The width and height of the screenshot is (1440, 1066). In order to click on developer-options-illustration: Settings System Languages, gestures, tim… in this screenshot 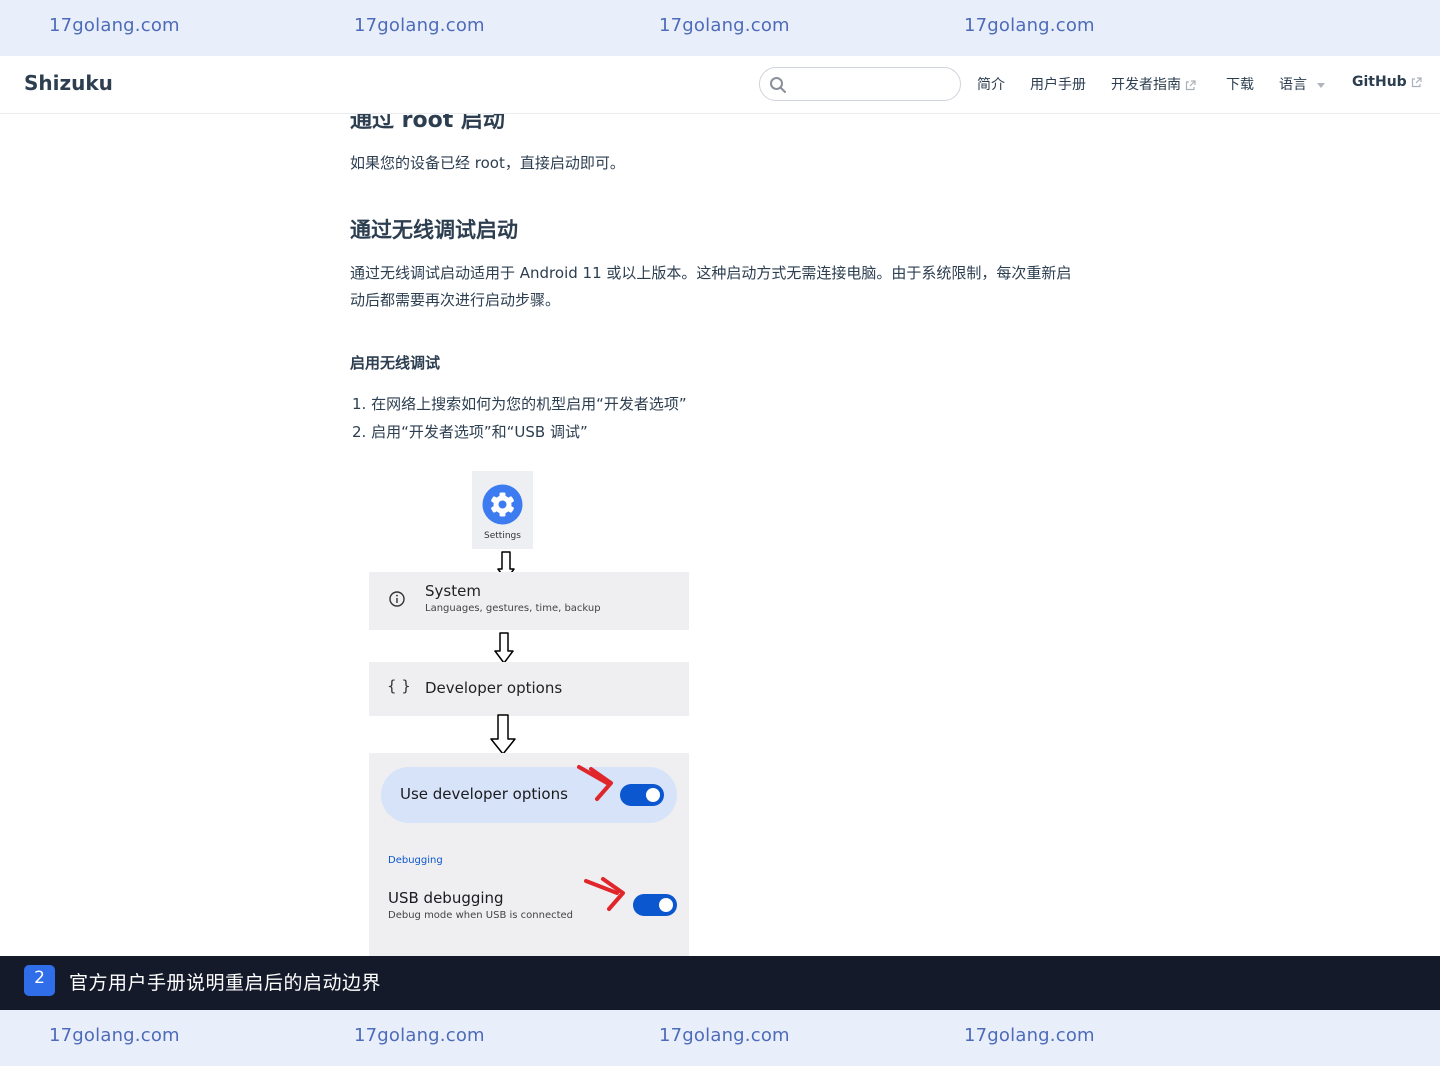, I will do `click(529, 713)`.